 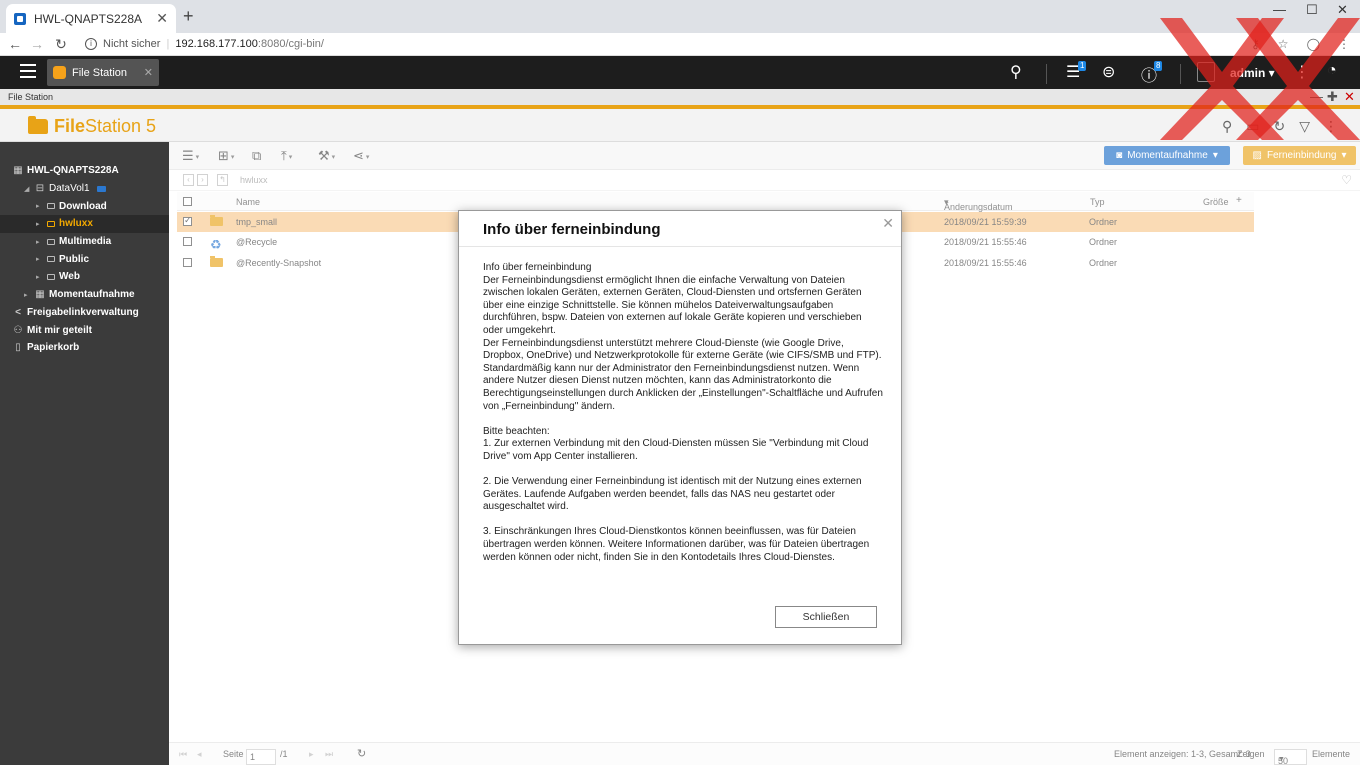 What do you see at coordinates (61, 44) in the screenshot?
I see `reload-icon: ↻` at bounding box center [61, 44].